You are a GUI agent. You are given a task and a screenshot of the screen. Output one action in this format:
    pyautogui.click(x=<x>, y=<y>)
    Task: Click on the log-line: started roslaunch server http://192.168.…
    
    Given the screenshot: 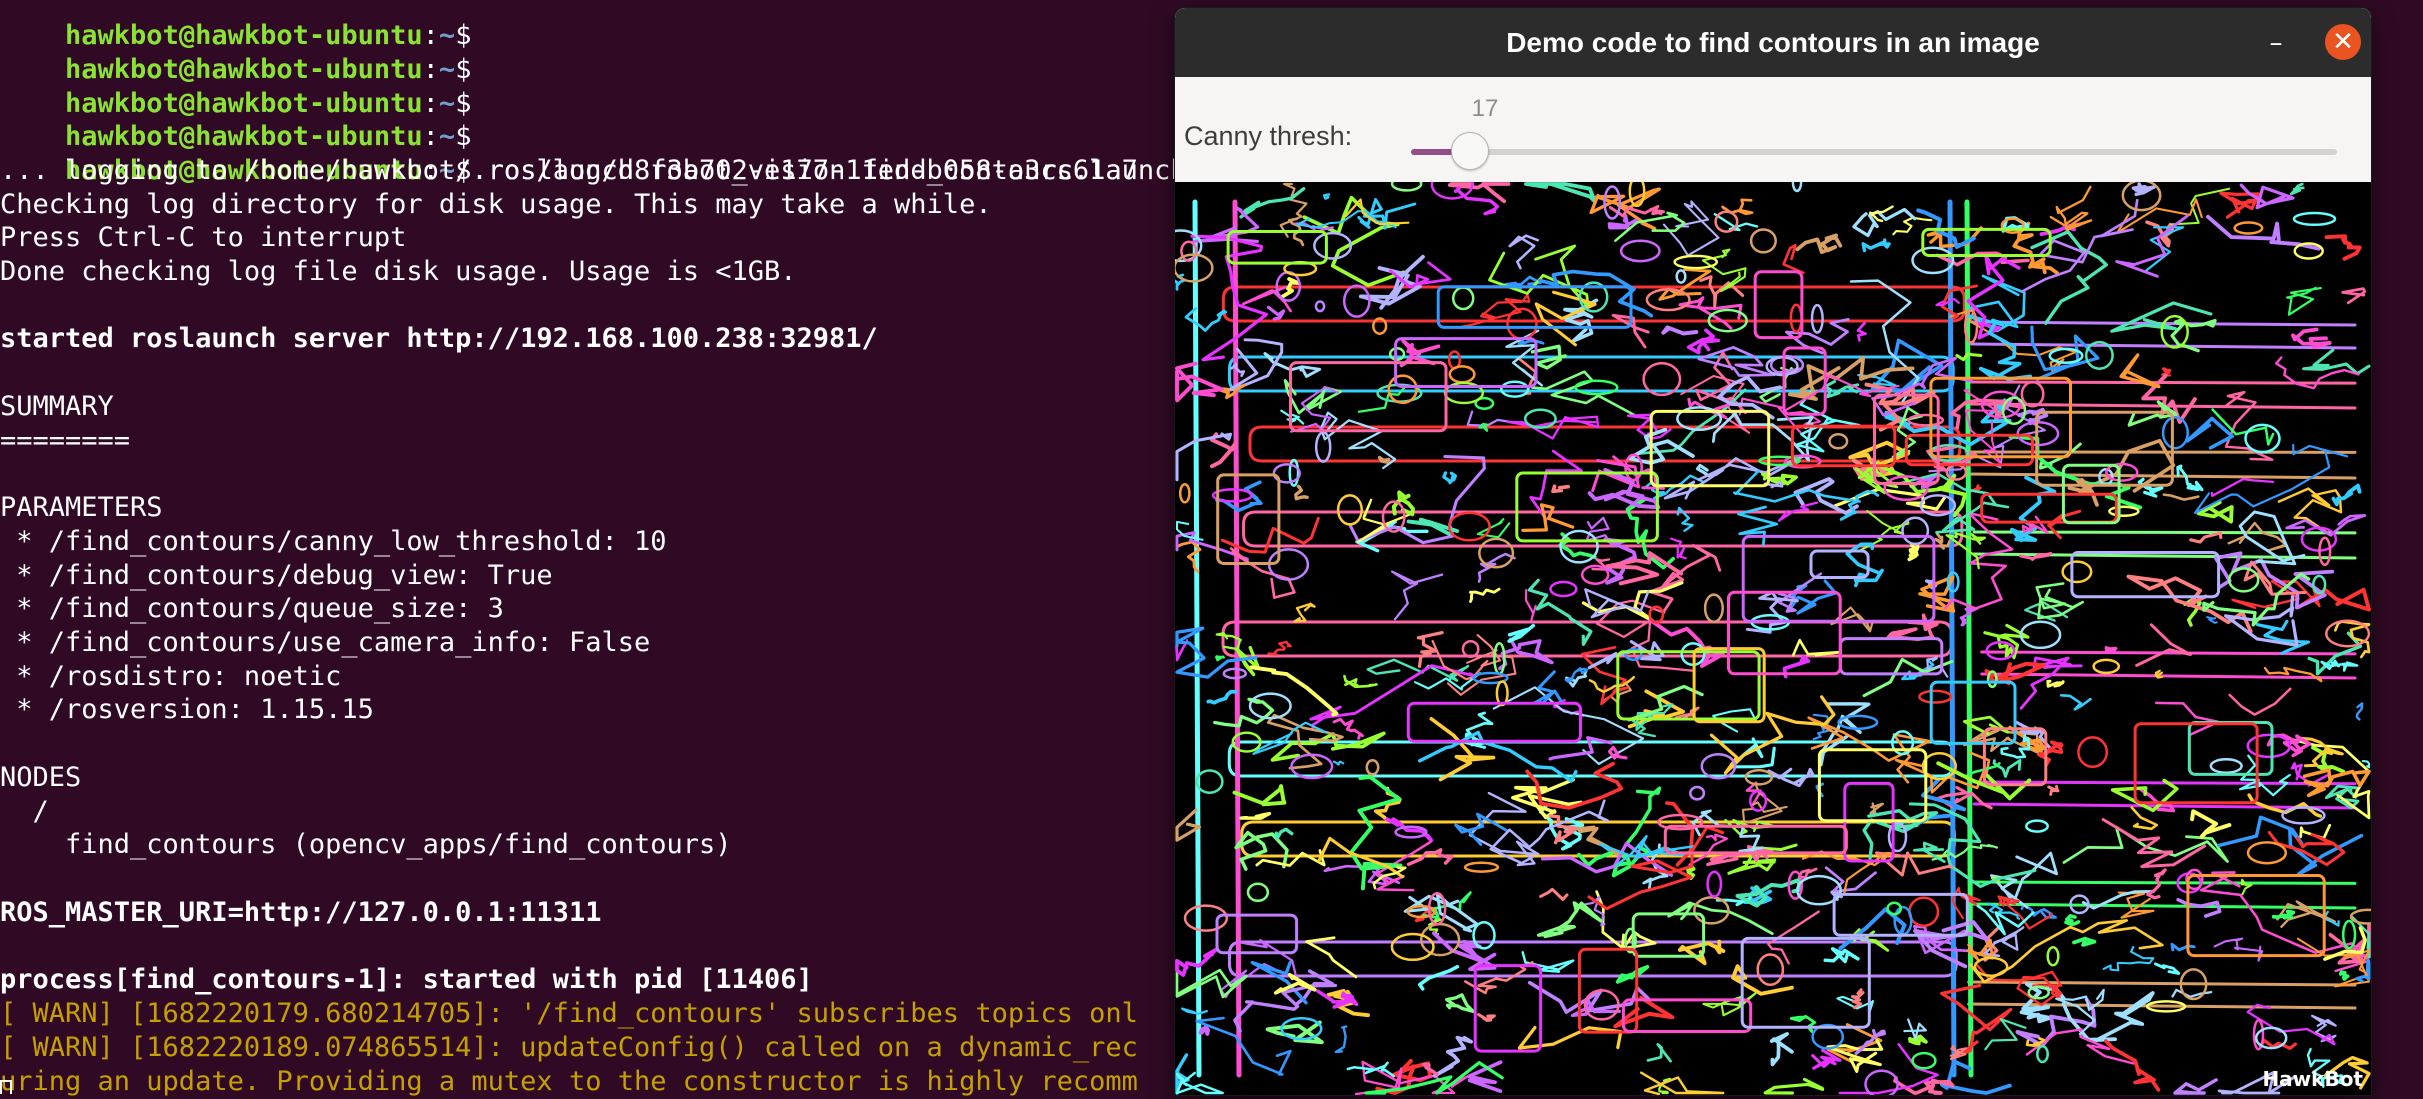 What is the action you would take?
    pyautogui.click(x=439, y=338)
    